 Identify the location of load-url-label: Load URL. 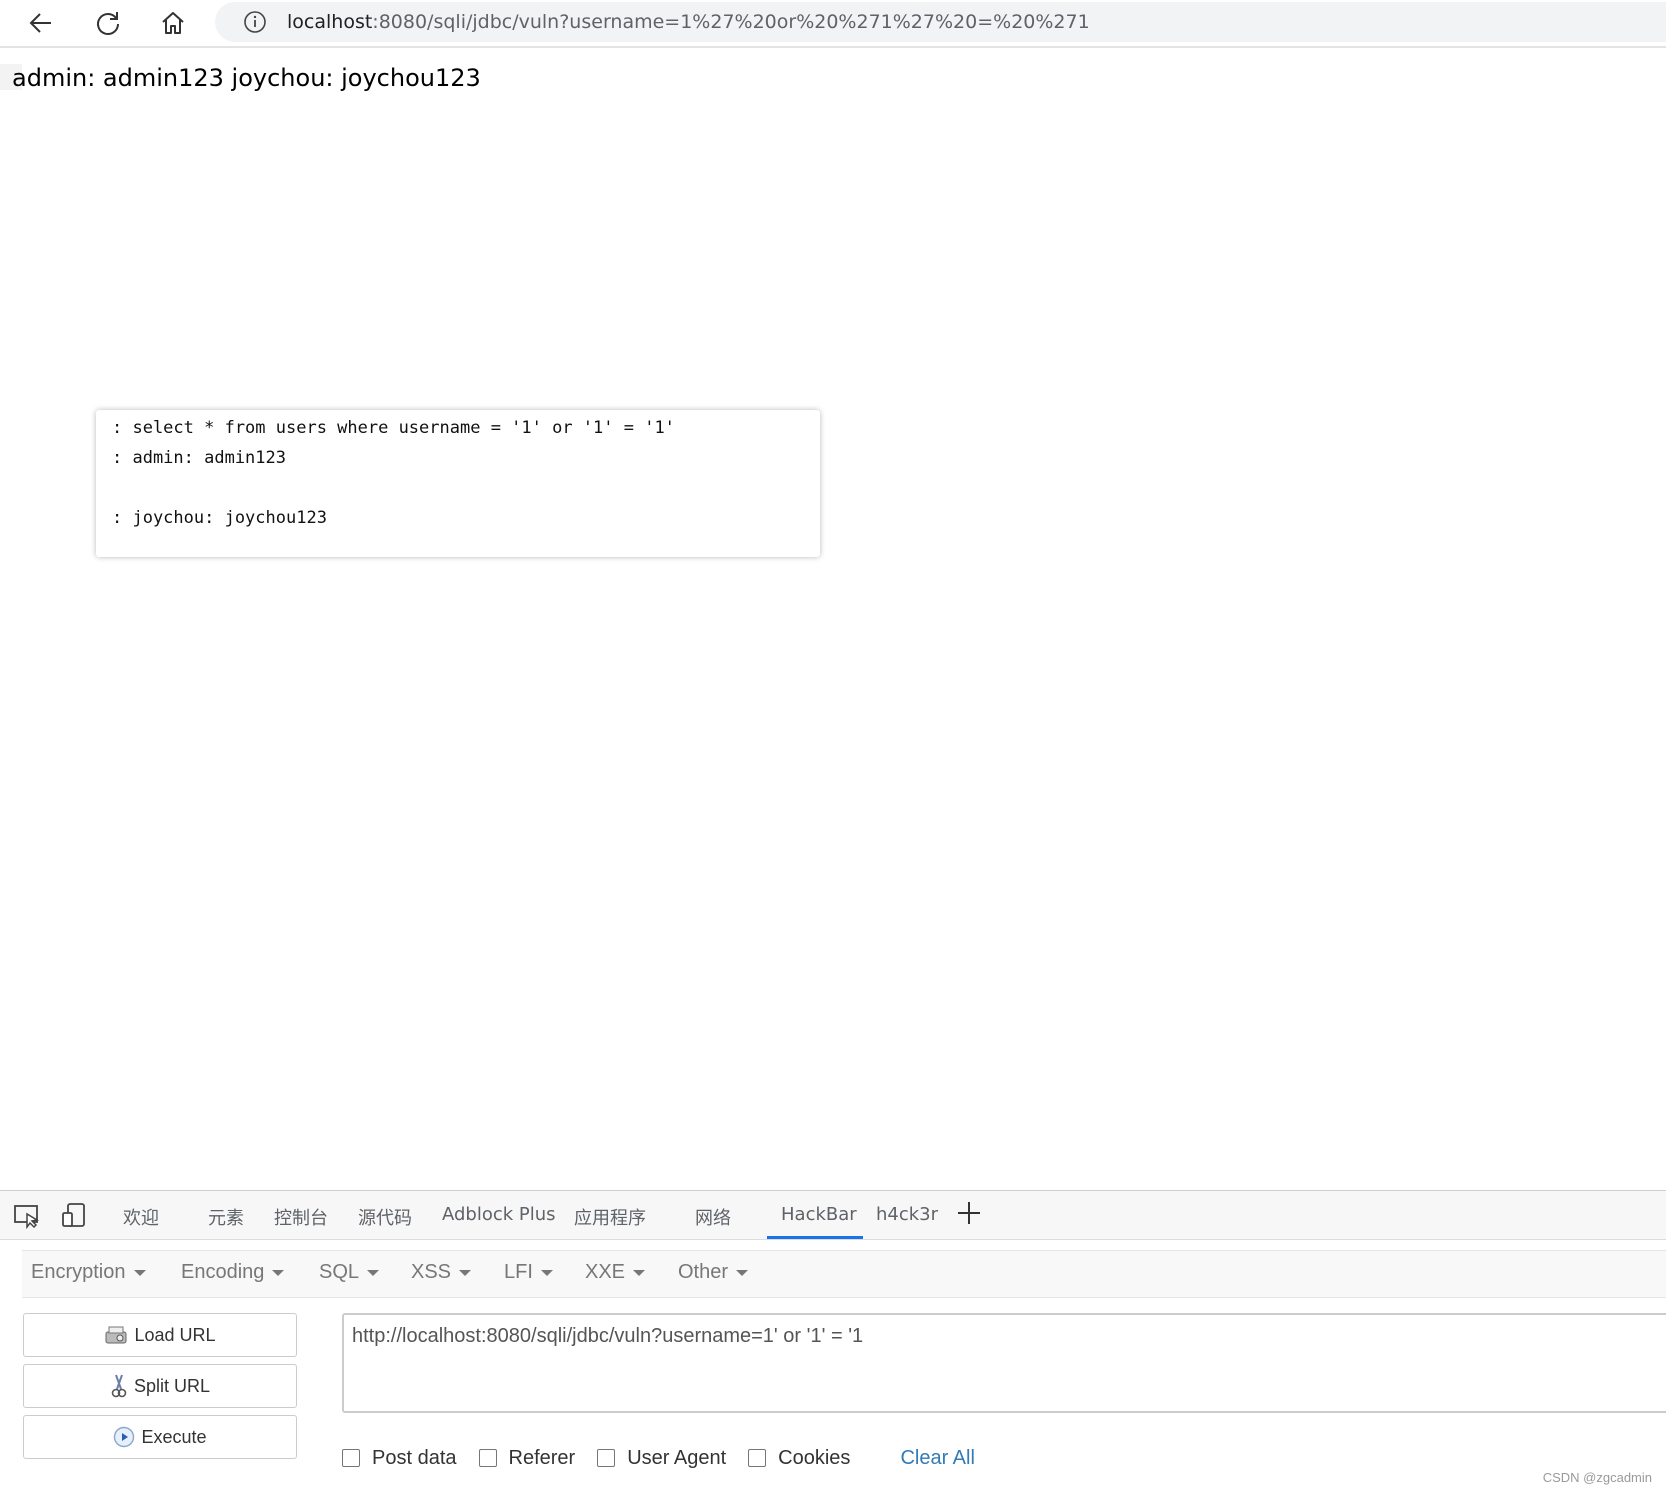
(175, 1334).